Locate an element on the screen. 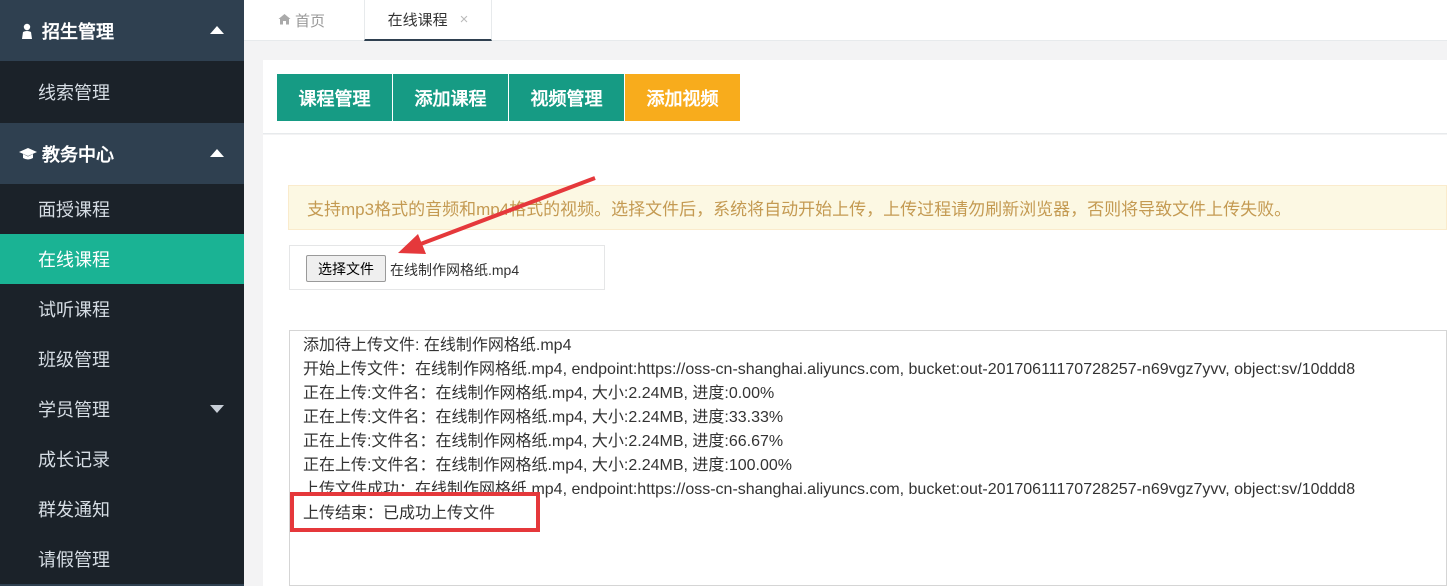 This screenshot has width=1447, height=586. sidebar-item-trial-course: 试听课程 is located at coordinates (122, 309).